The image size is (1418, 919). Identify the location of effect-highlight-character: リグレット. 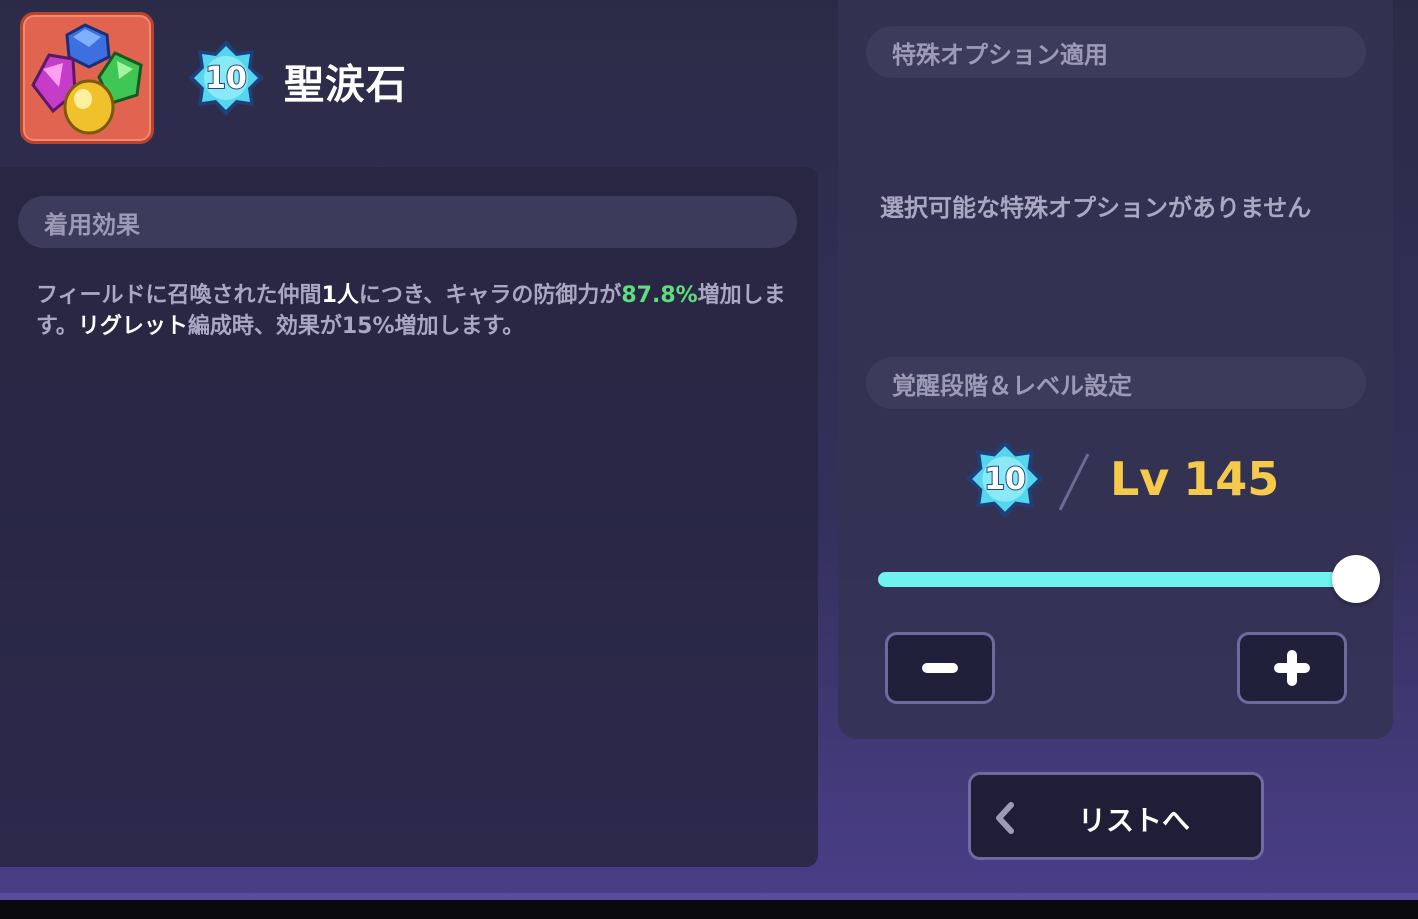
(132, 326).